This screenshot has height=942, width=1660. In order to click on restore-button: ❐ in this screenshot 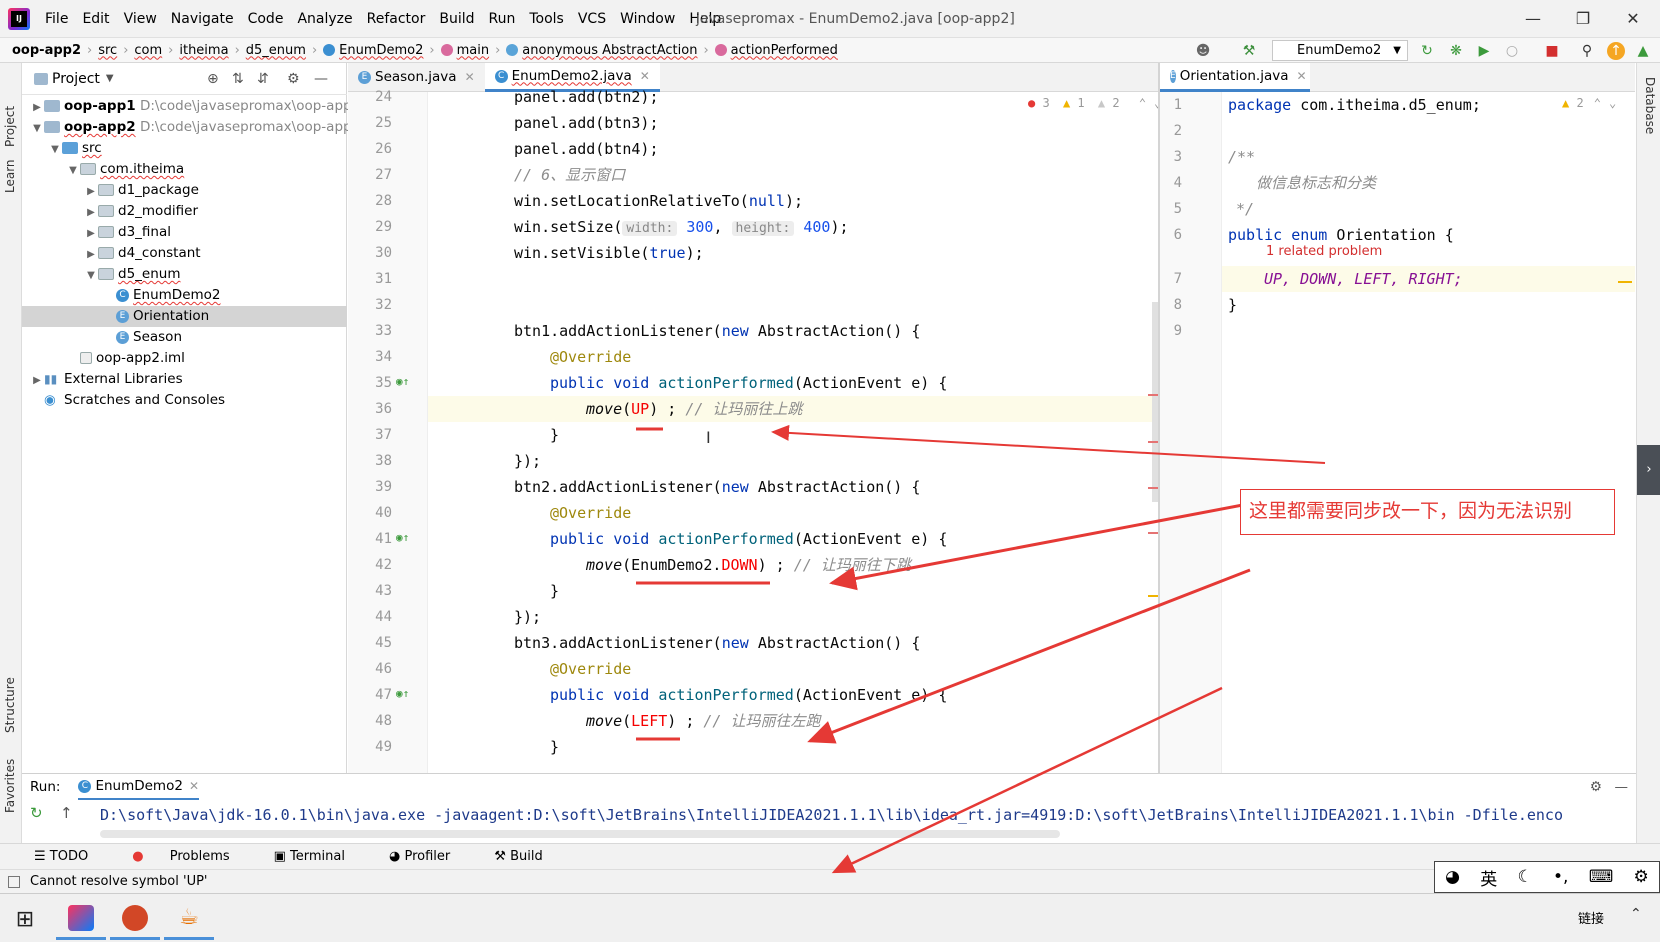, I will do `click(1583, 19)`.